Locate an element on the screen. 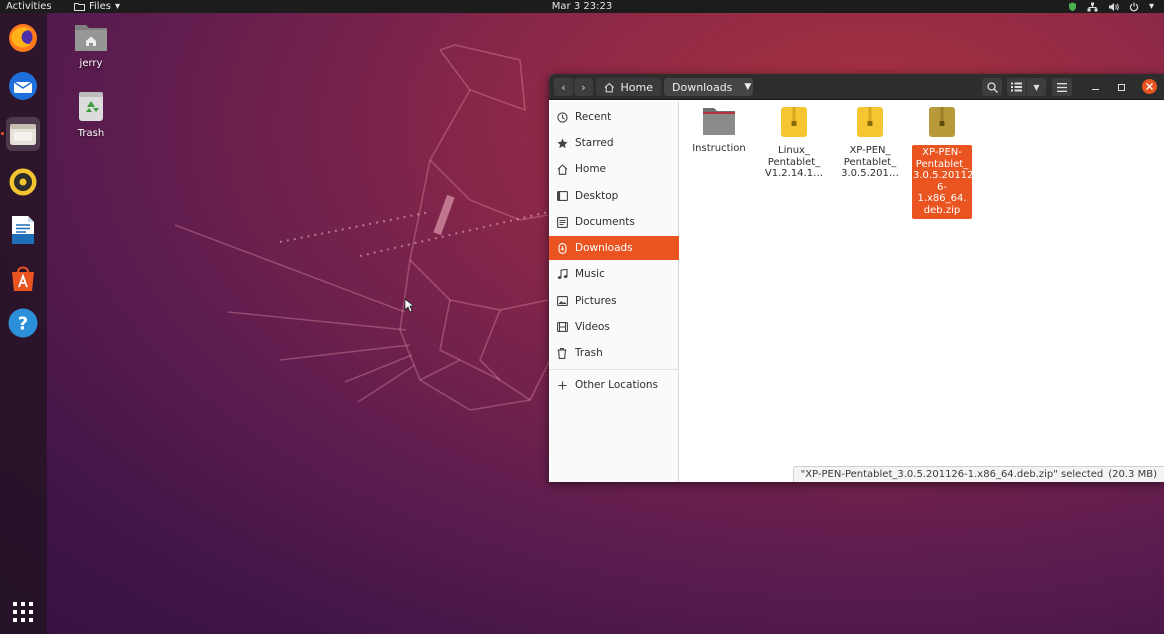  back-button: ‹ is located at coordinates (563, 87).